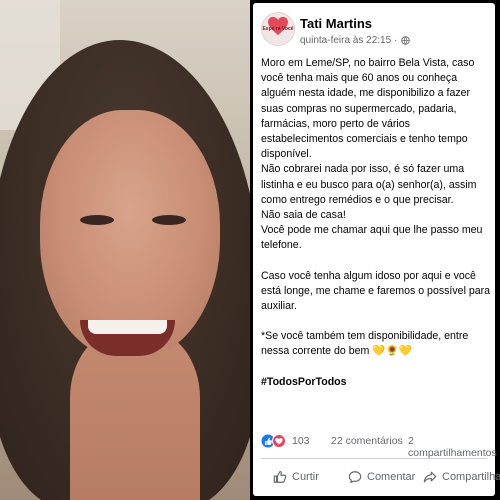 Image resolution: width=500 pixels, height=500 pixels. Describe the element at coordinates (303, 215) in the screenshot. I see `post-paragraph: Não saia de casa!` at that location.